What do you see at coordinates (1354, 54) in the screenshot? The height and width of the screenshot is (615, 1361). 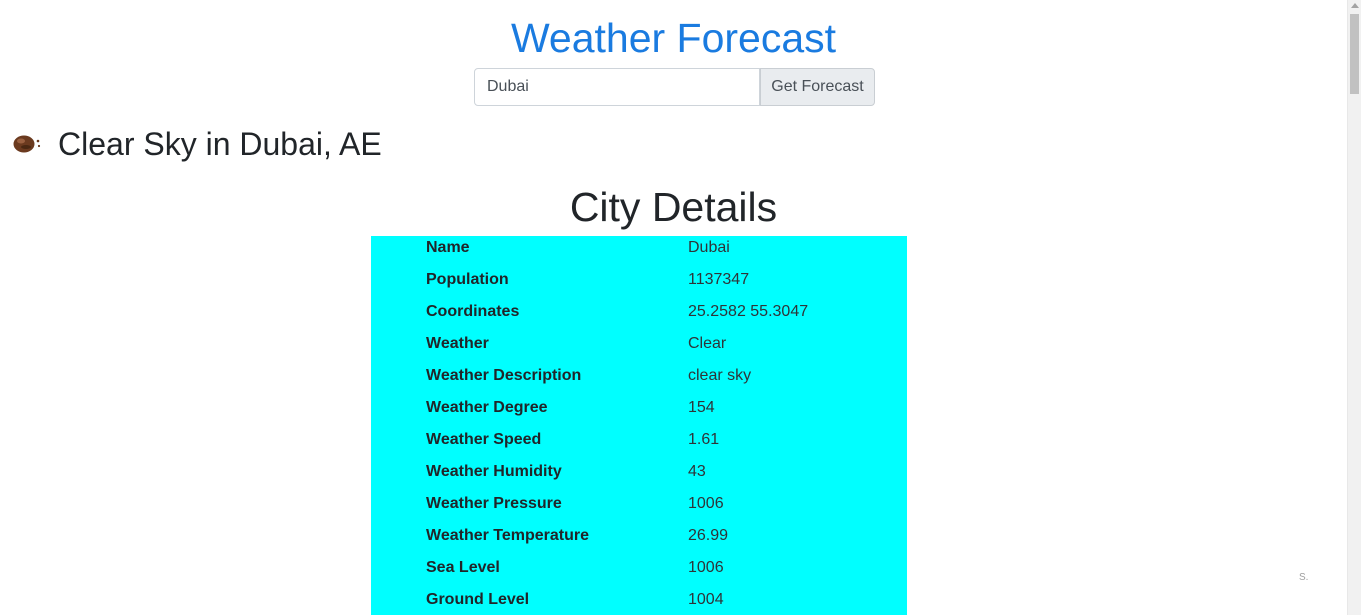 I see `scrollbar-thumb` at bounding box center [1354, 54].